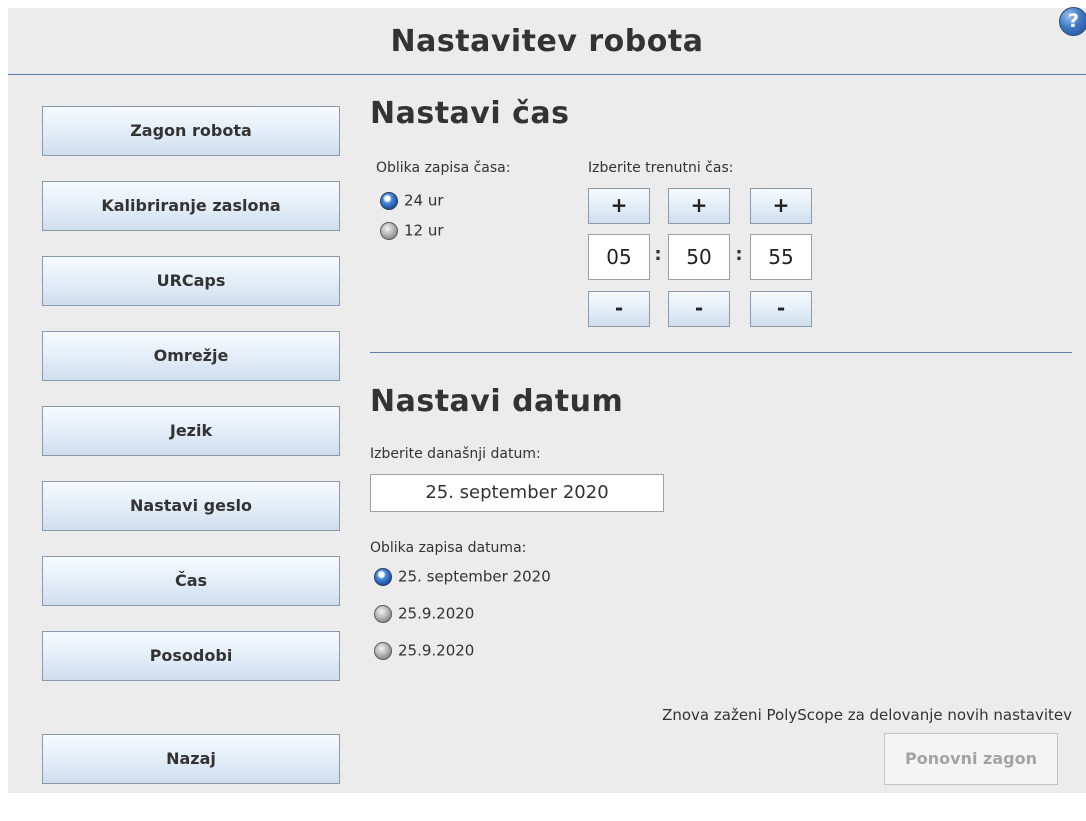 The height and width of the screenshot is (821, 1086). Describe the element at coordinates (462, 578) in the screenshot. I see `date-format-option-long: 25. september 2020` at that location.